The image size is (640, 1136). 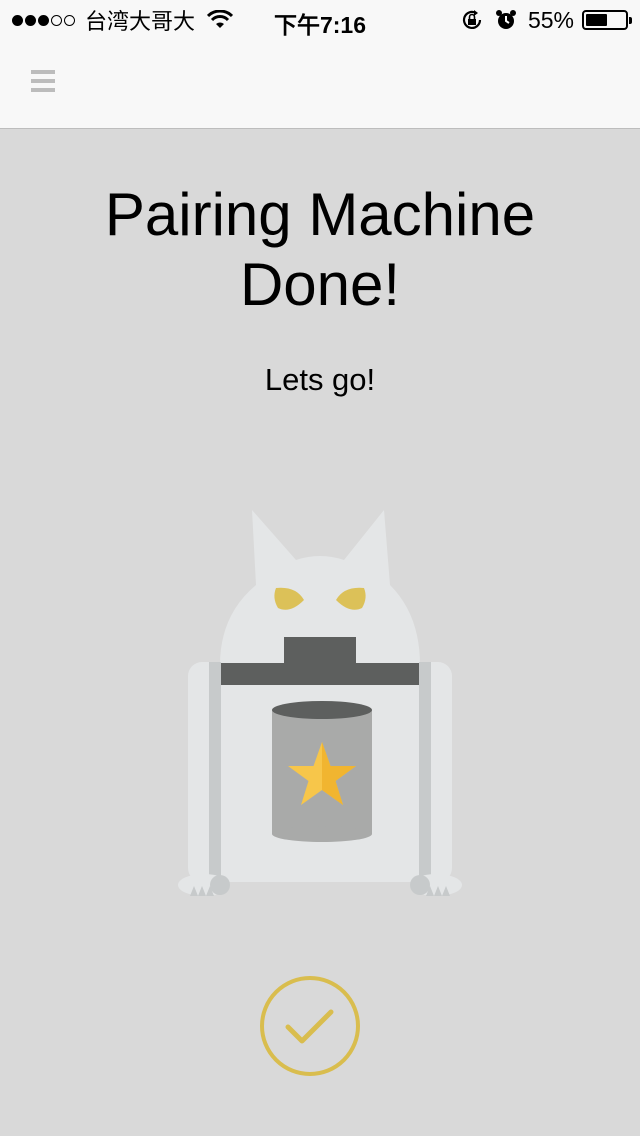 I want to click on status-right: 55%, so click(x=546, y=20).